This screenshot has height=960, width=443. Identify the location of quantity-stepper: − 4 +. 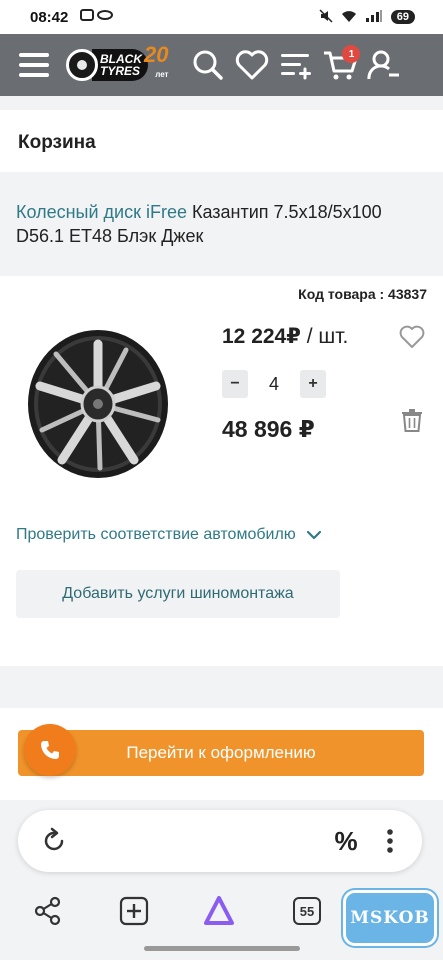
(274, 384).